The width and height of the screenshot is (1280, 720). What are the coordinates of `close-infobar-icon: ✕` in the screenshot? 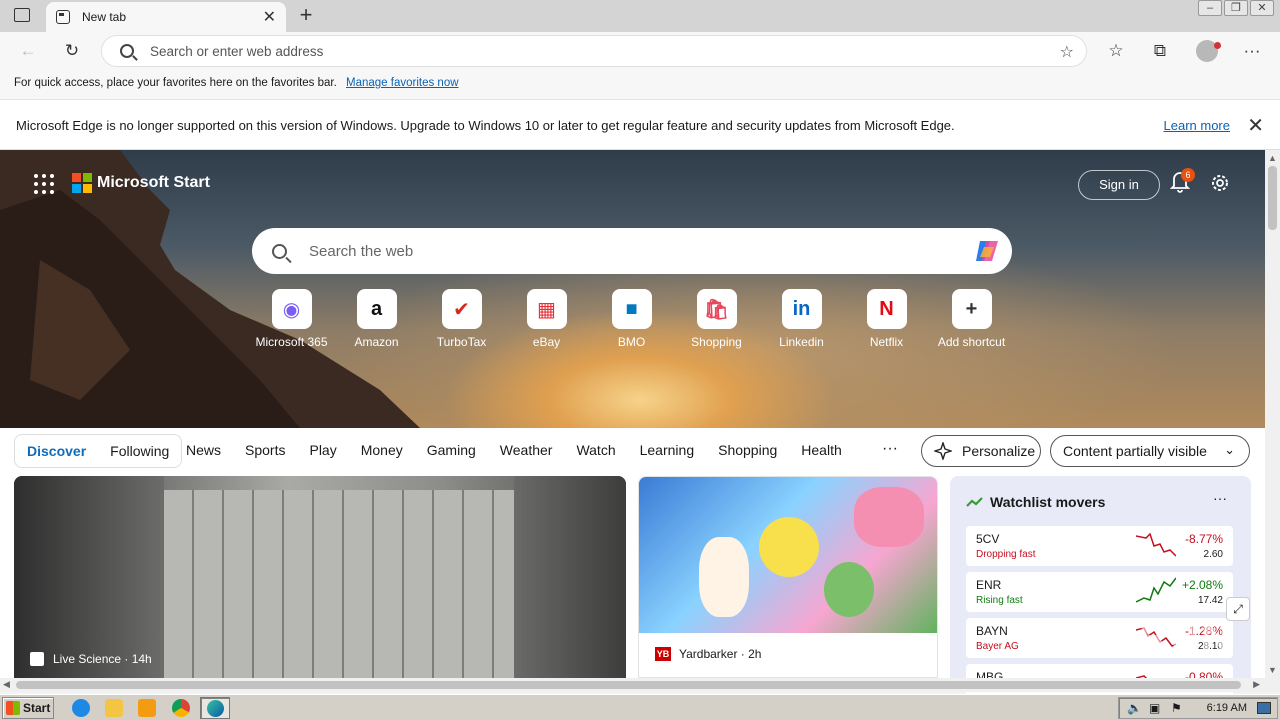 It's located at (1255, 125).